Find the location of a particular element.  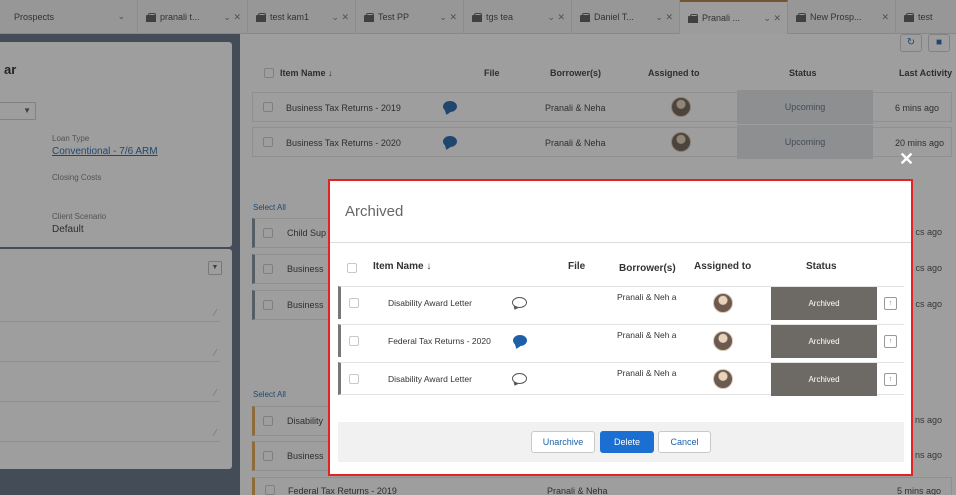

delete-button: Delete is located at coordinates (627, 442).